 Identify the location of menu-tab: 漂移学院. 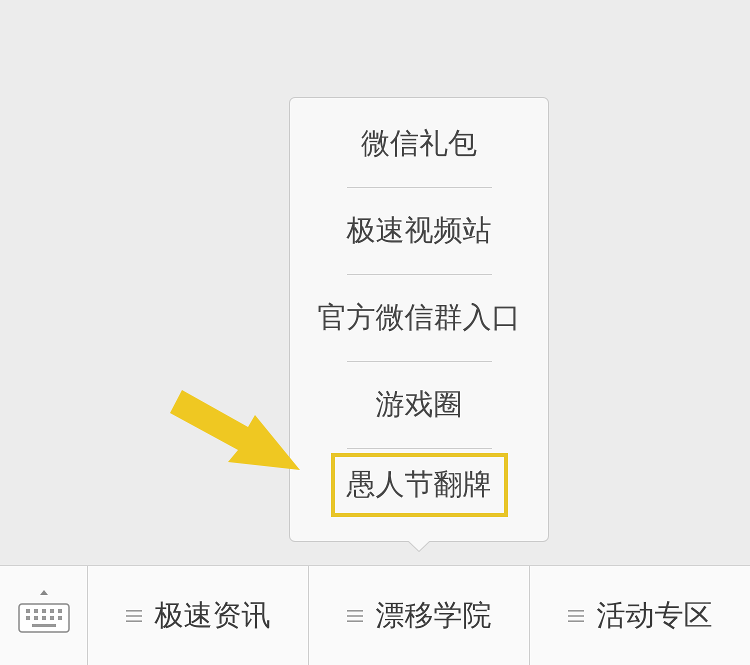
(419, 615).